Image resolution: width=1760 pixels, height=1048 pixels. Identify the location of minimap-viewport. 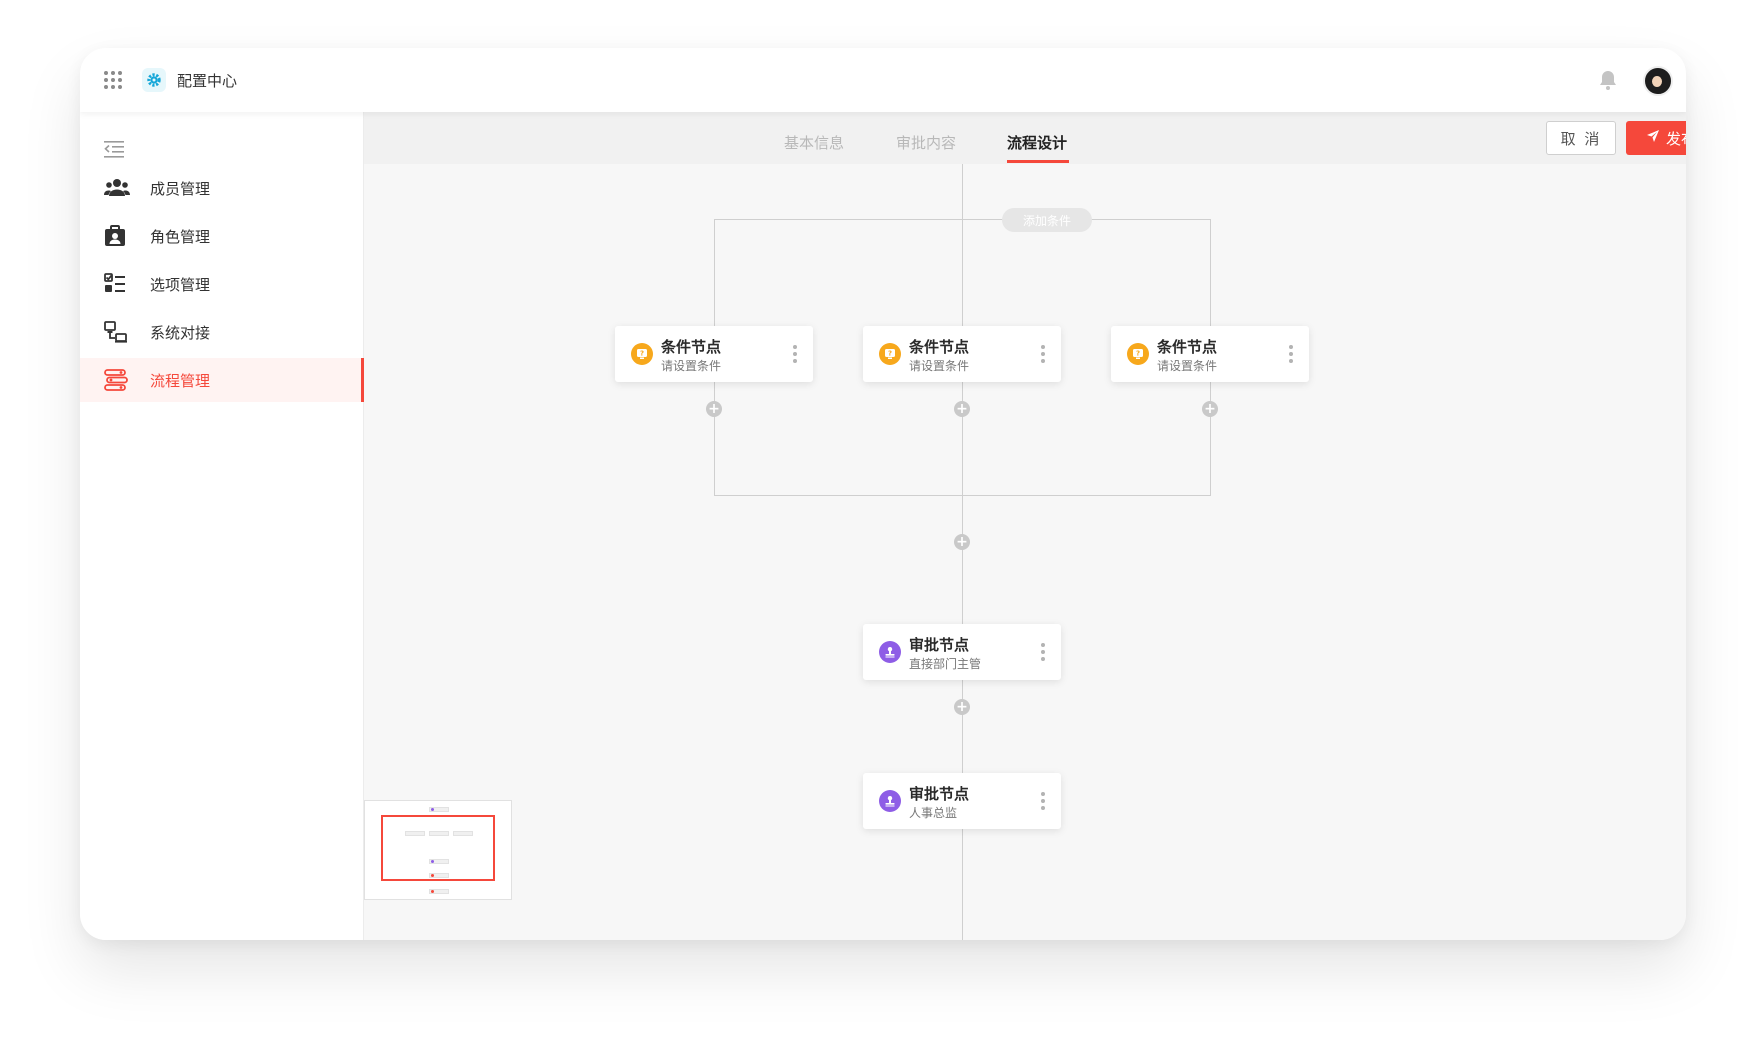
(438, 848).